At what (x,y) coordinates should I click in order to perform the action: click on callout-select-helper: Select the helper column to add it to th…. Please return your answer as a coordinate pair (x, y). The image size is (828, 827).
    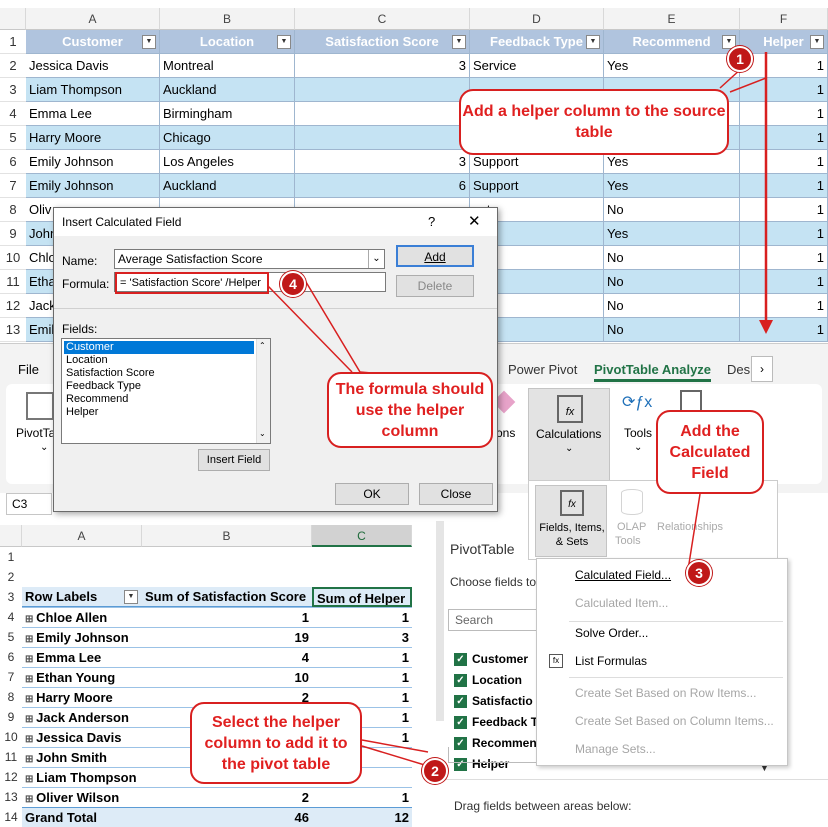
    Looking at the image, I should click on (276, 743).